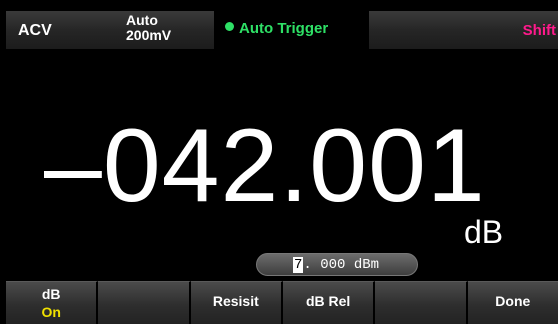 The height and width of the screenshot is (324, 558). I want to click on range-value: 200mV, so click(149, 35).